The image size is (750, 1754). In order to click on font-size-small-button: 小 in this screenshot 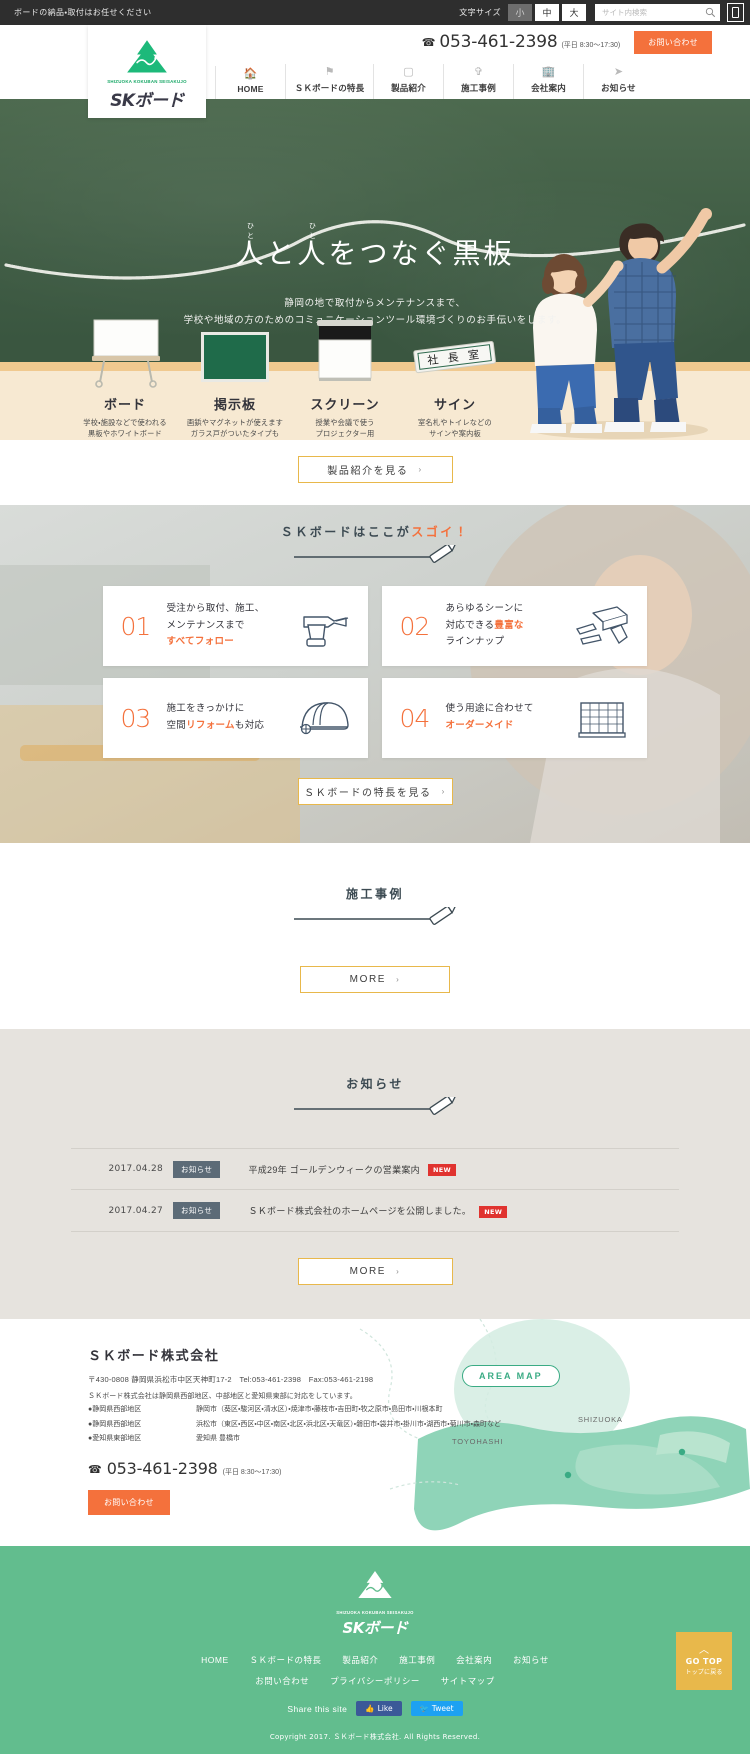, I will do `click(520, 12)`.